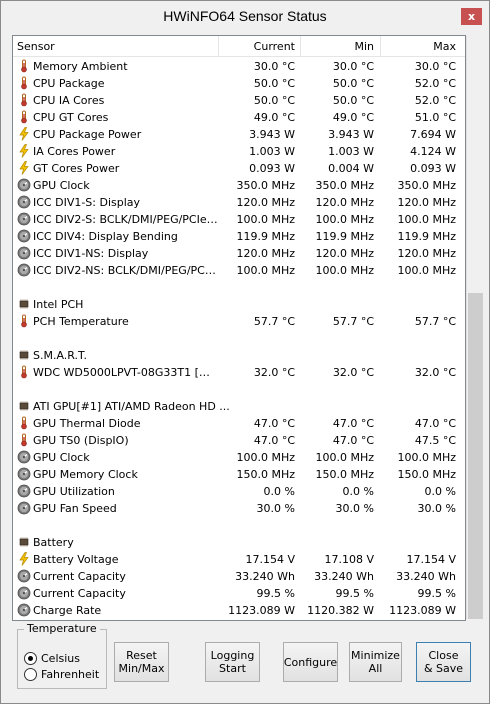 This screenshot has width=490, height=704. Describe the element at coordinates (245, 16) in the screenshot. I see `title-bar: HWiNFO64 Sensor Status x` at that location.